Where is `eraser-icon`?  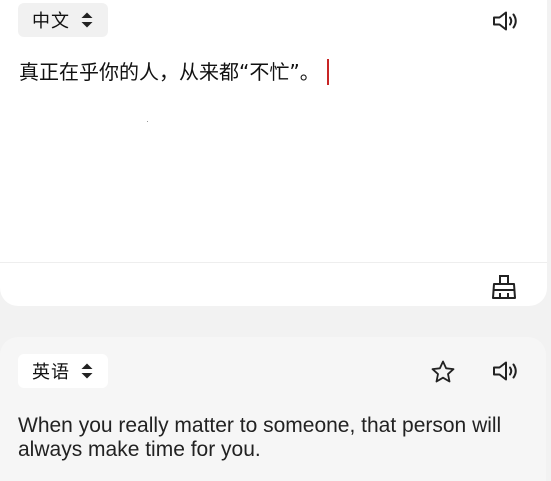
eraser-icon is located at coordinates (504, 287).